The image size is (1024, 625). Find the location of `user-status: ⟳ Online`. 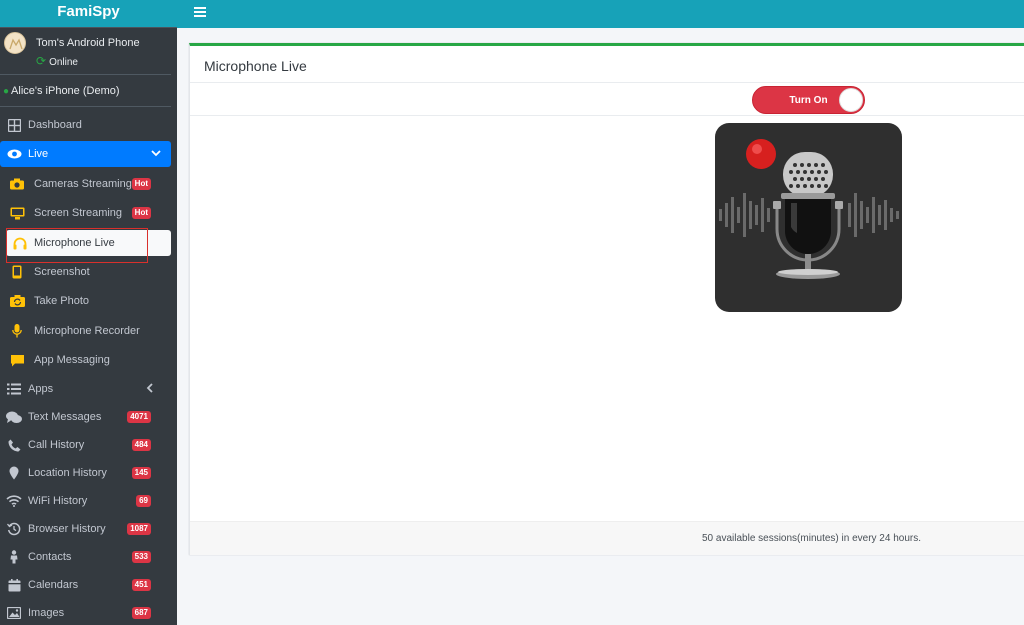

user-status: ⟳ Online is located at coordinates (57, 61).